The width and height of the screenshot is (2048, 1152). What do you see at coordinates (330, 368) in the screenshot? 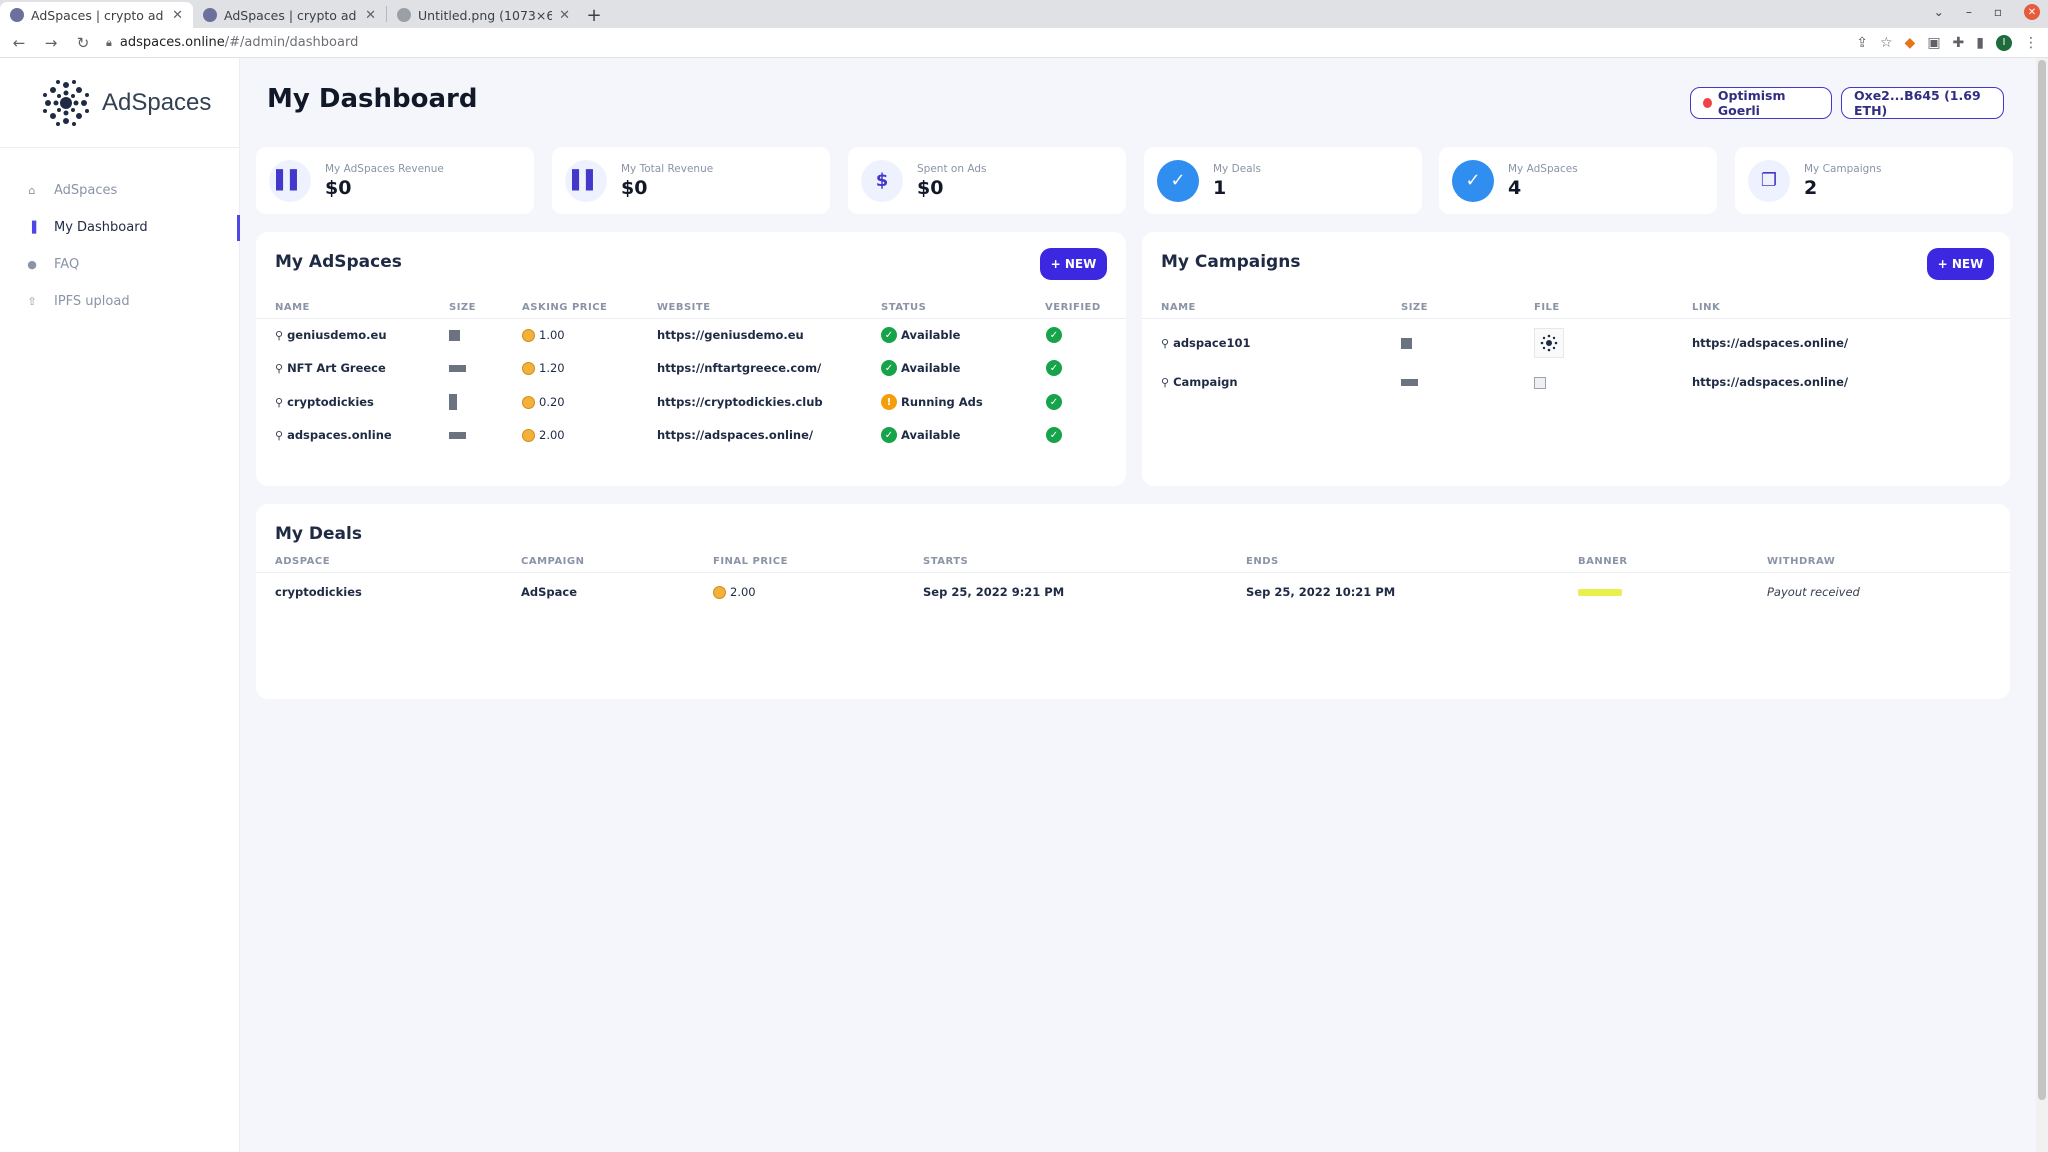
I see `table-row-name: ⚲ NFT Art Greece` at bounding box center [330, 368].